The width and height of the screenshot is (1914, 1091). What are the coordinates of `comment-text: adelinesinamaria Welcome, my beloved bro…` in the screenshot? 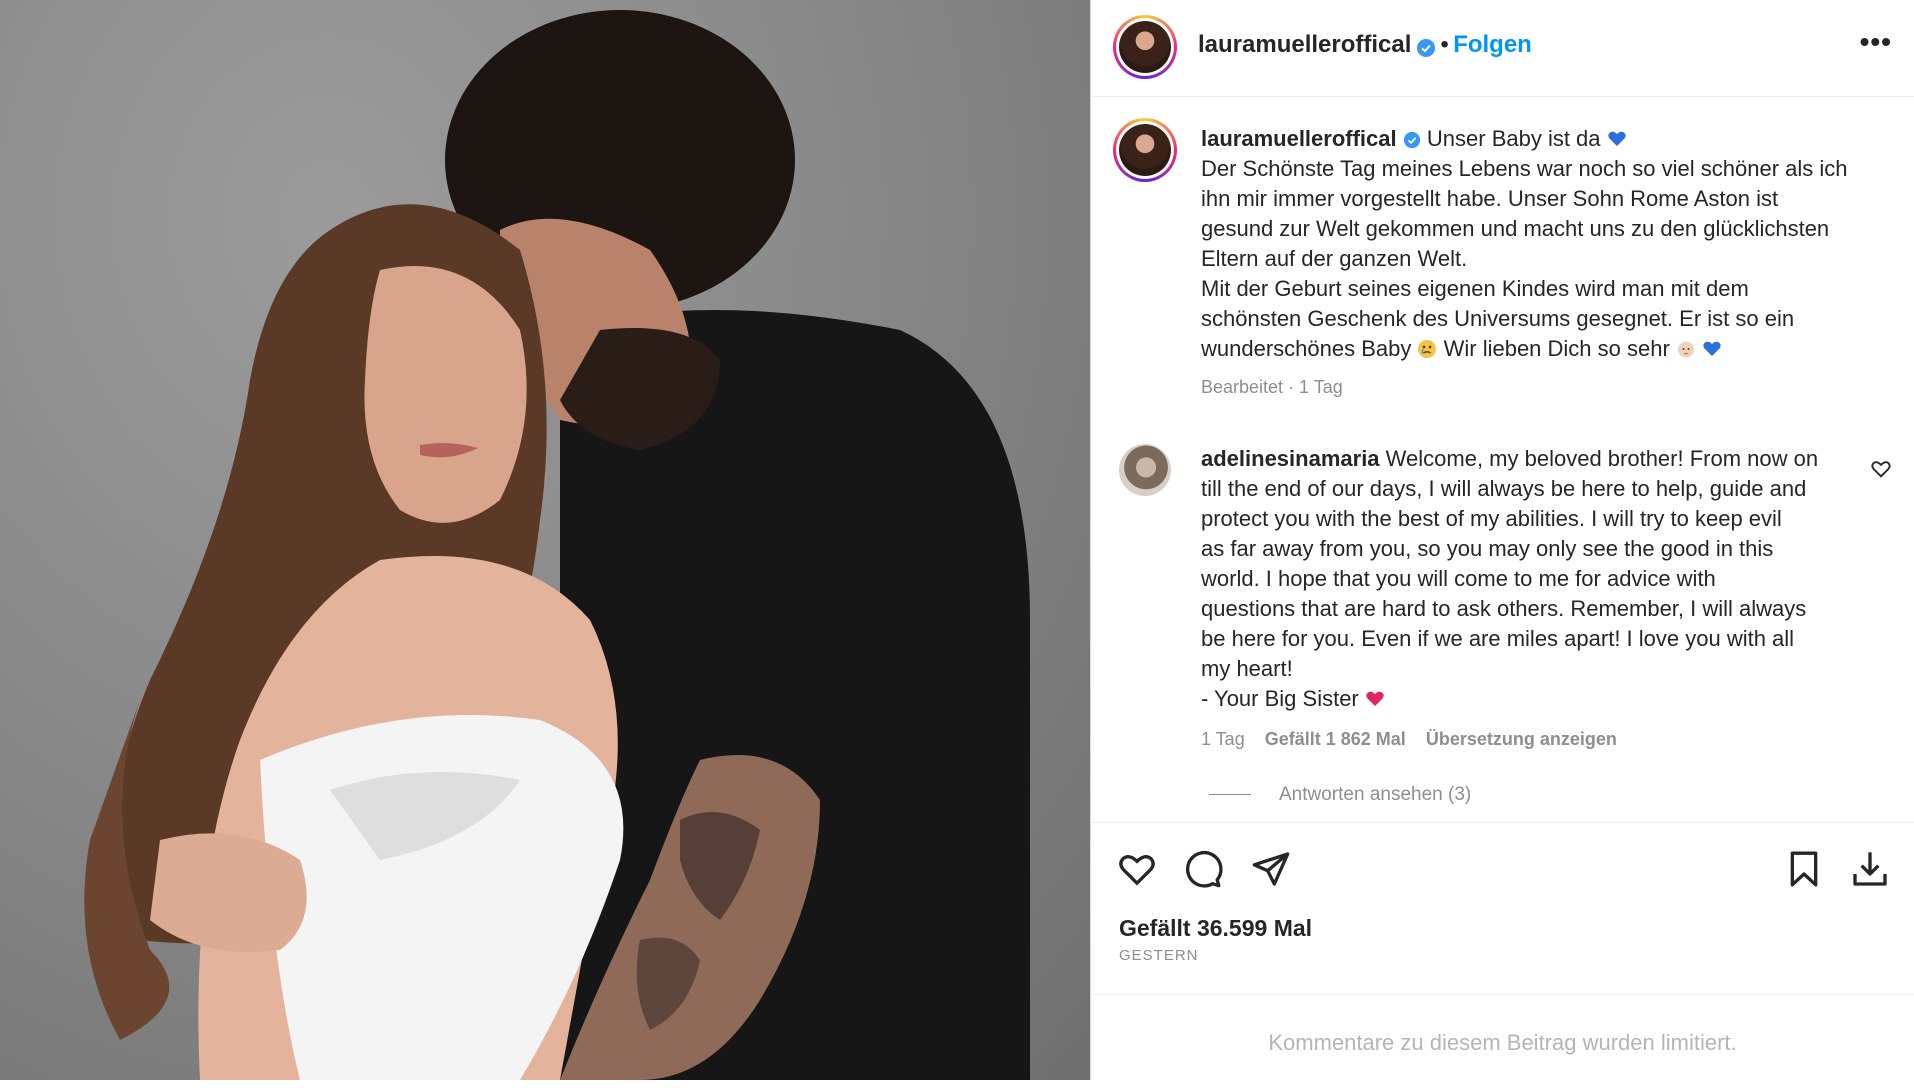 It's located at (1536, 599).